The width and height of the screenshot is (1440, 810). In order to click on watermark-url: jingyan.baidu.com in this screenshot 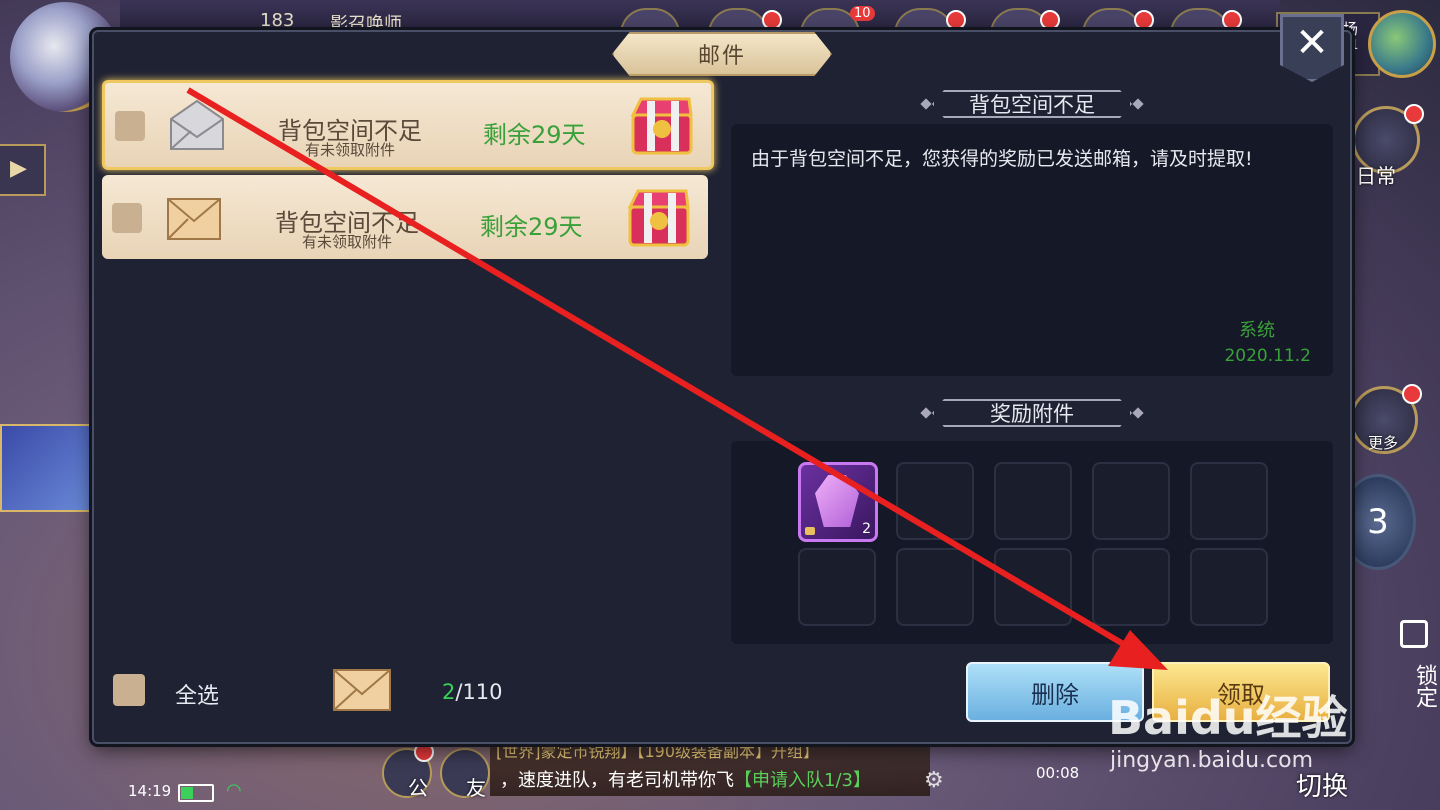, I will do `click(1212, 760)`.